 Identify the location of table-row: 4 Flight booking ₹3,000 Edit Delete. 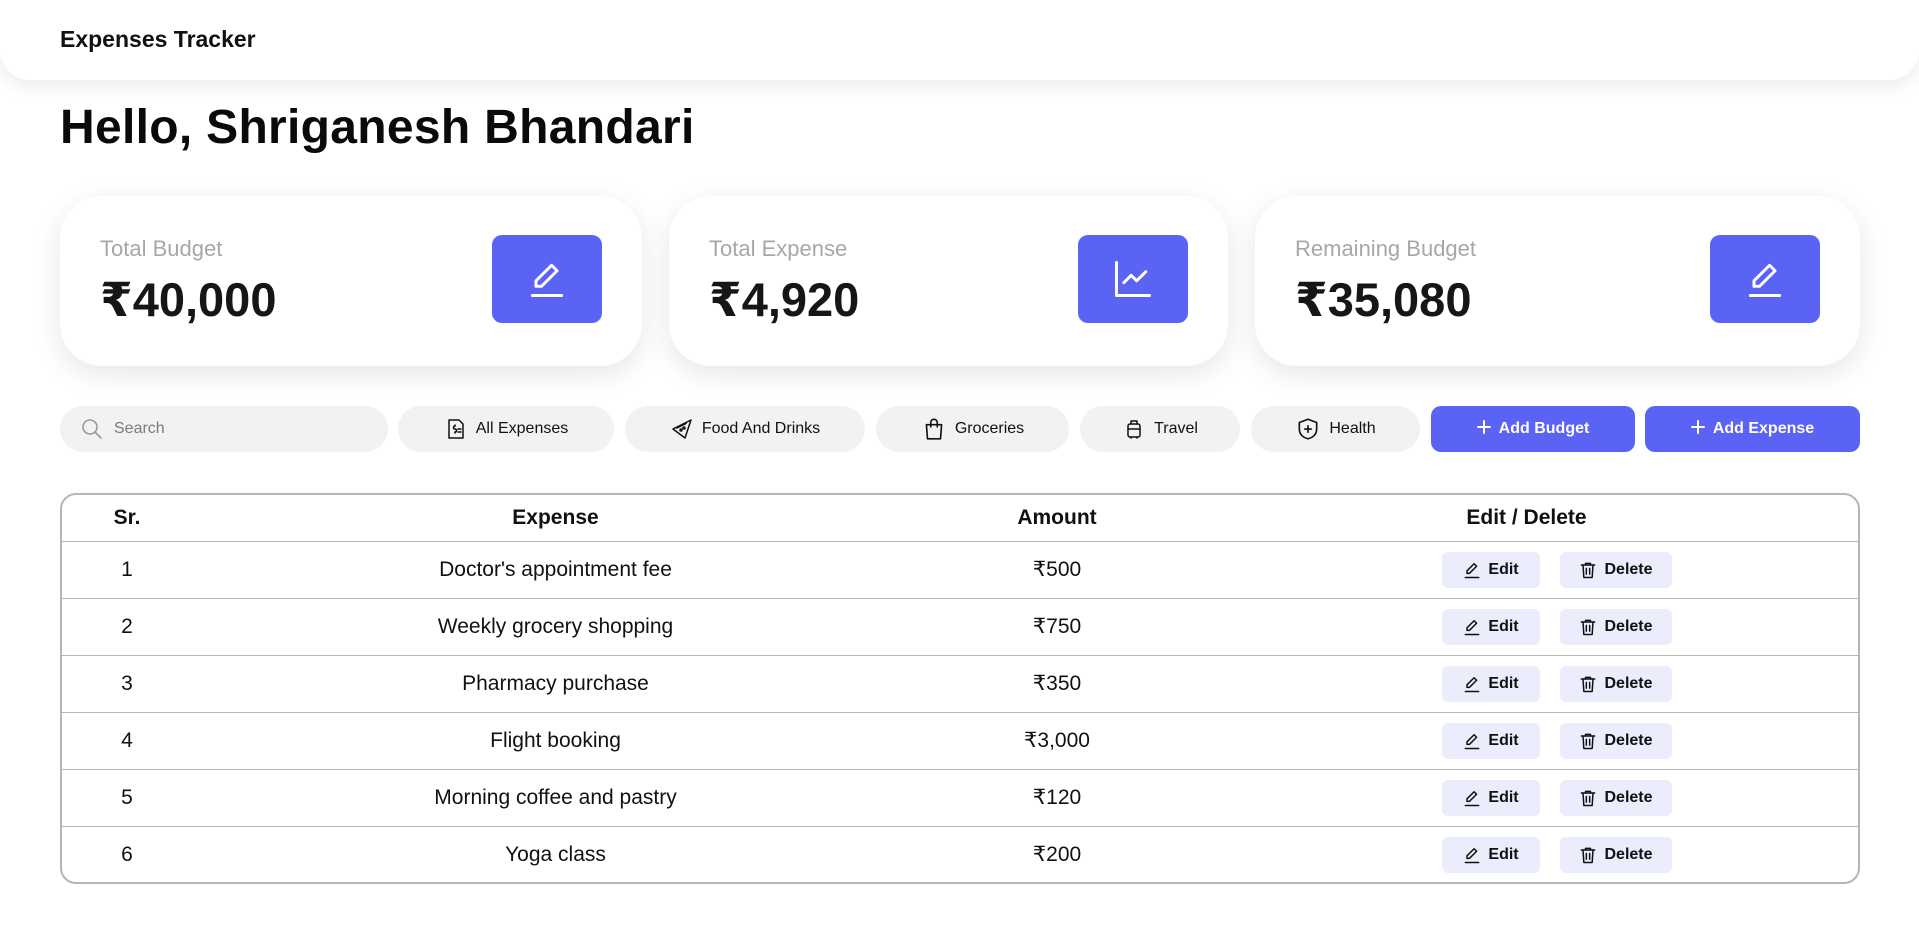
(960, 741).